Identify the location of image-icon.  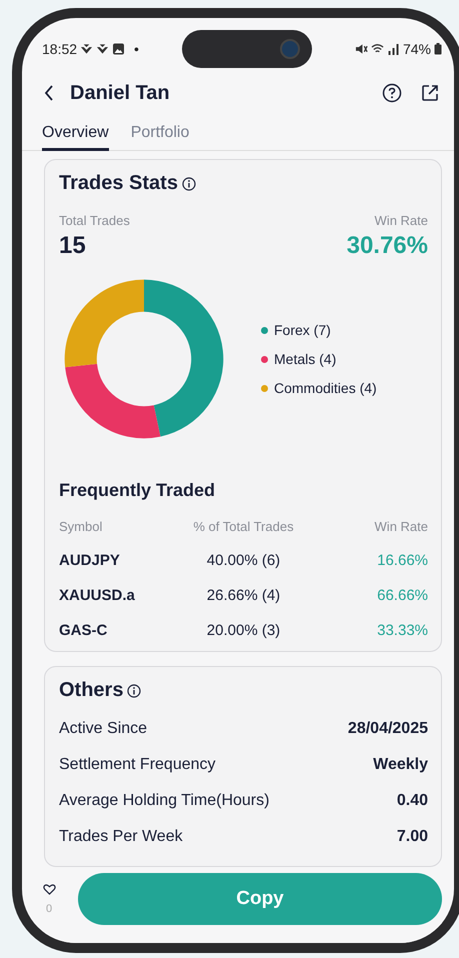
(119, 49).